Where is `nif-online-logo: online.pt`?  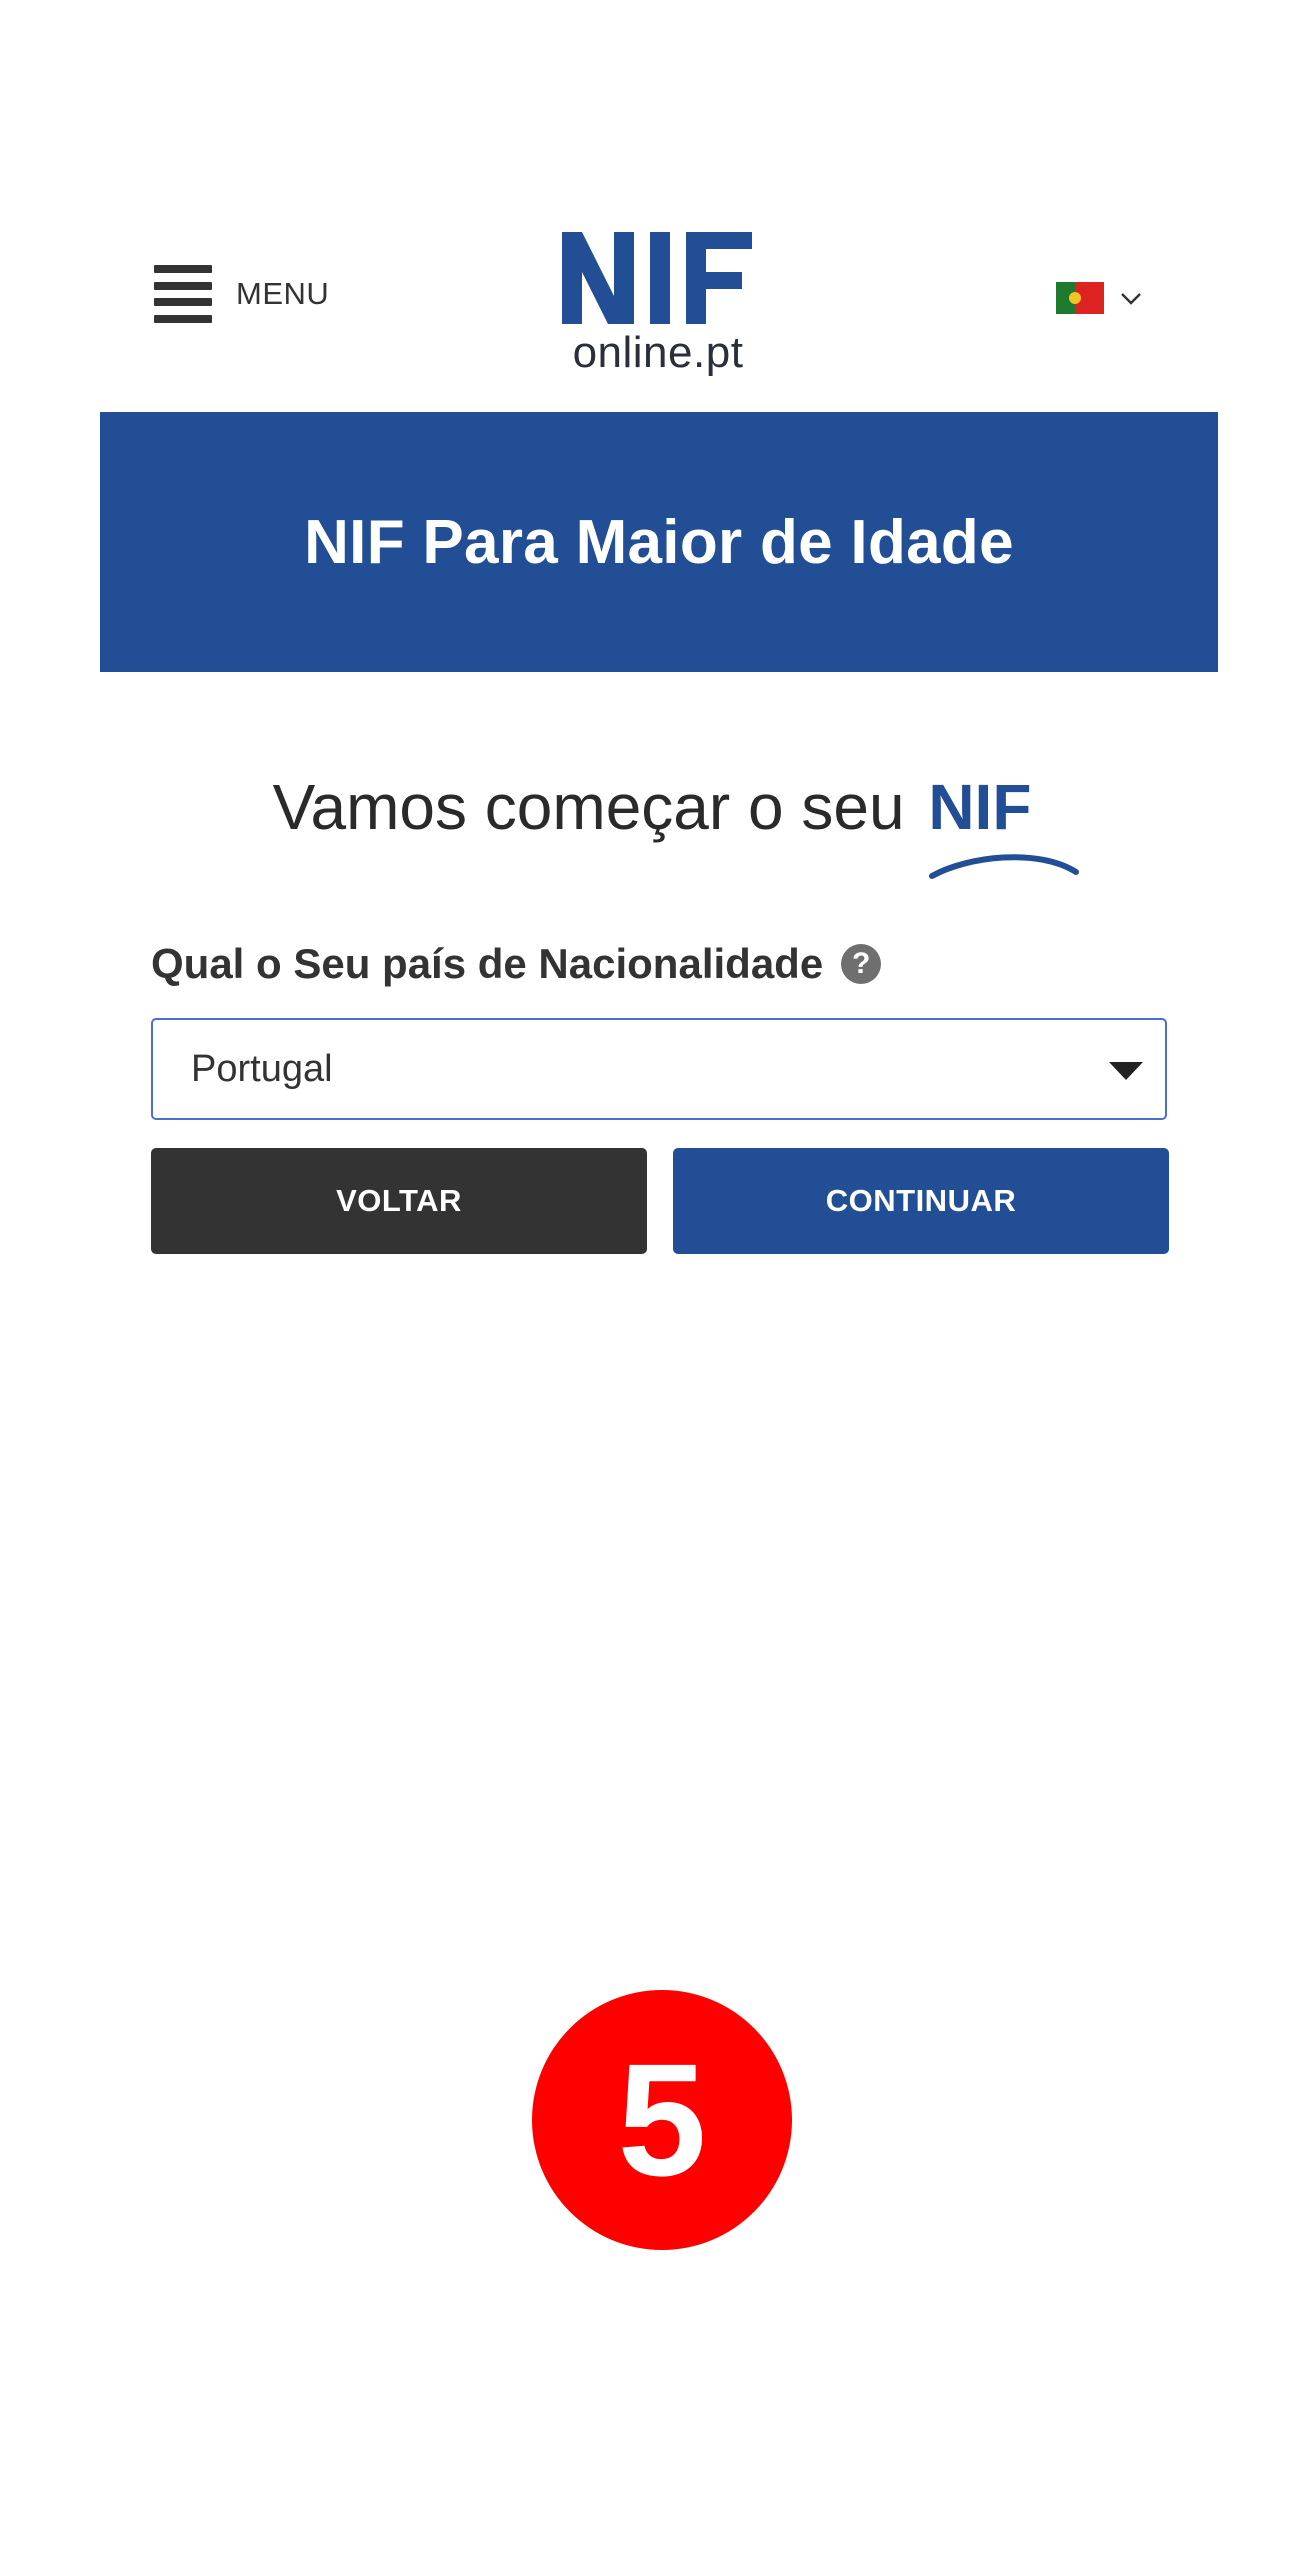
nif-online-logo: online.pt is located at coordinates (658, 303).